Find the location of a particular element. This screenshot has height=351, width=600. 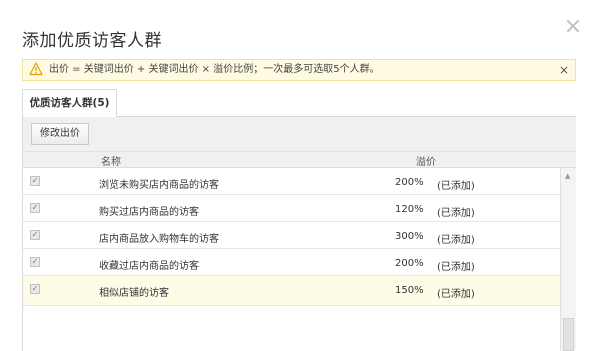

table-scrollbar: ▲ is located at coordinates (568, 259).